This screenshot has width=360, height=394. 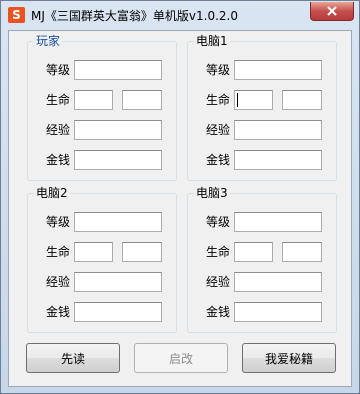 I want to click on computer3-group-title: 电脑3, so click(x=212, y=193).